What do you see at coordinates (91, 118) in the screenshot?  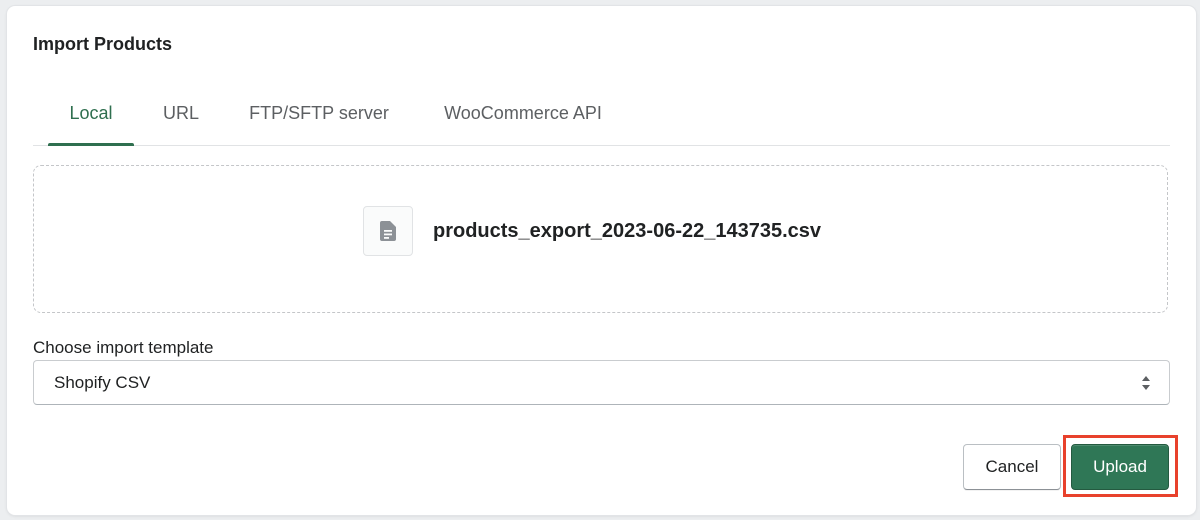 I see `tab-local: Local` at bounding box center [91, 118].